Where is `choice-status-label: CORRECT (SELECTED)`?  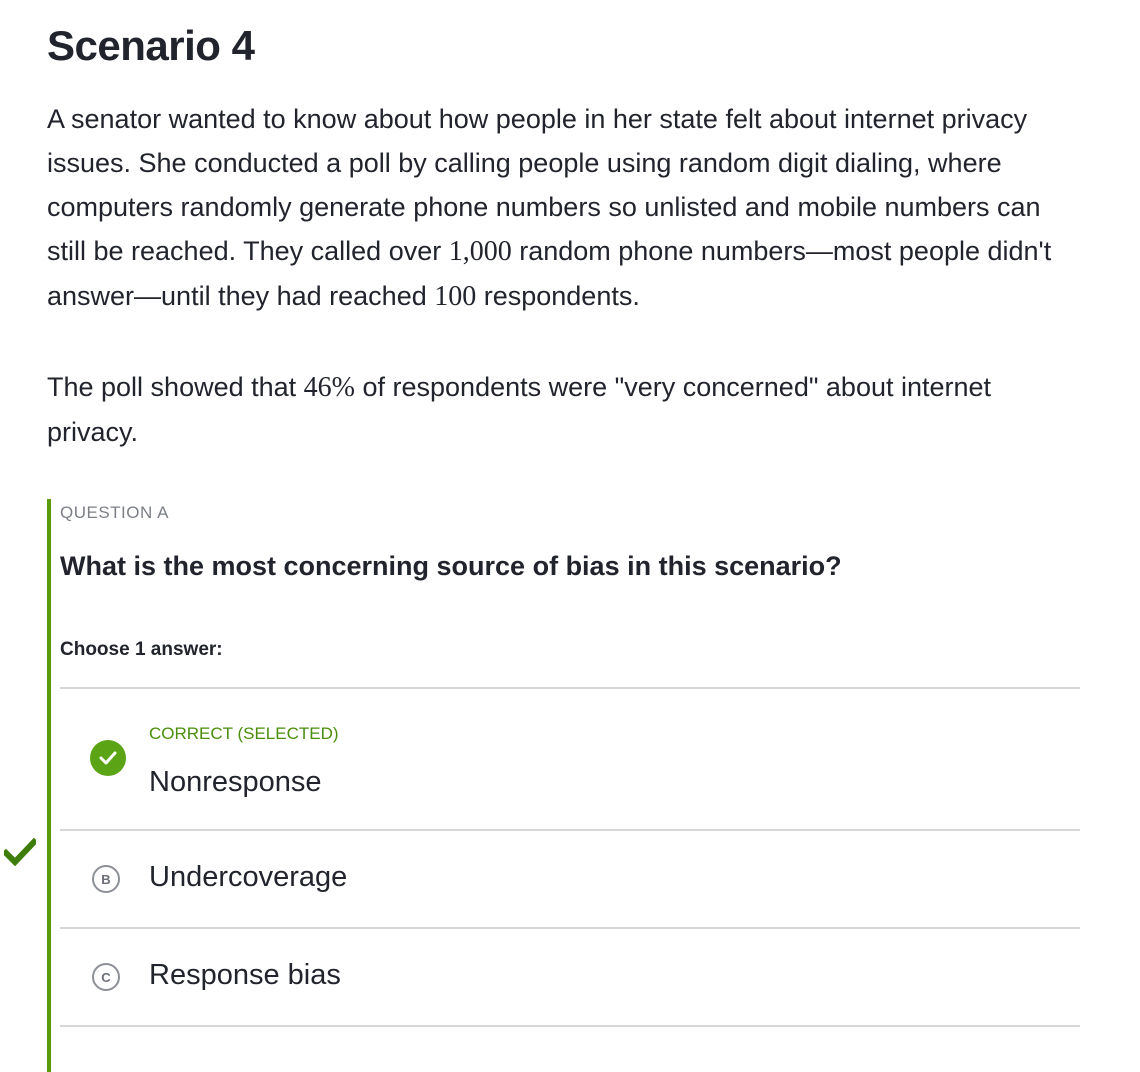
choice-status-label: CORRECT (SELECTED) is located at coordinates (244, 733).